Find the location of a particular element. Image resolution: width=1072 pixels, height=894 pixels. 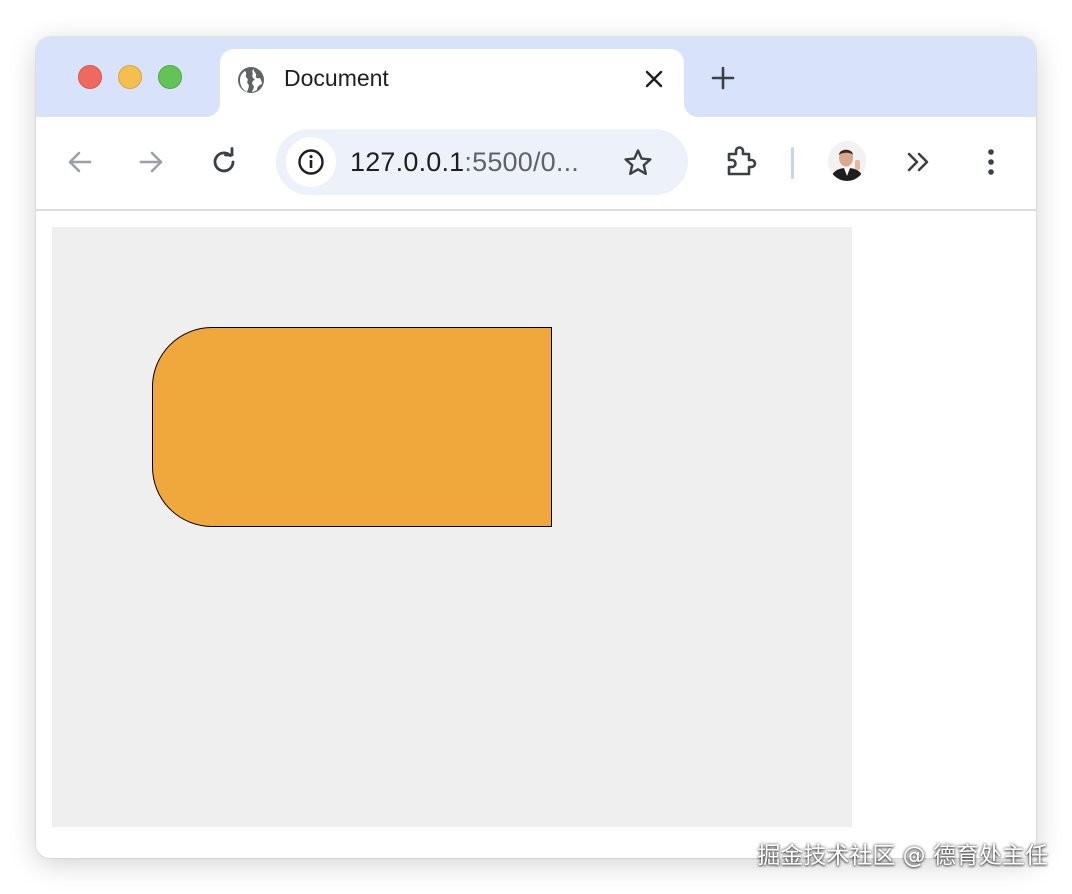

kebab-menu-icon is located at coordinates (991, 162).